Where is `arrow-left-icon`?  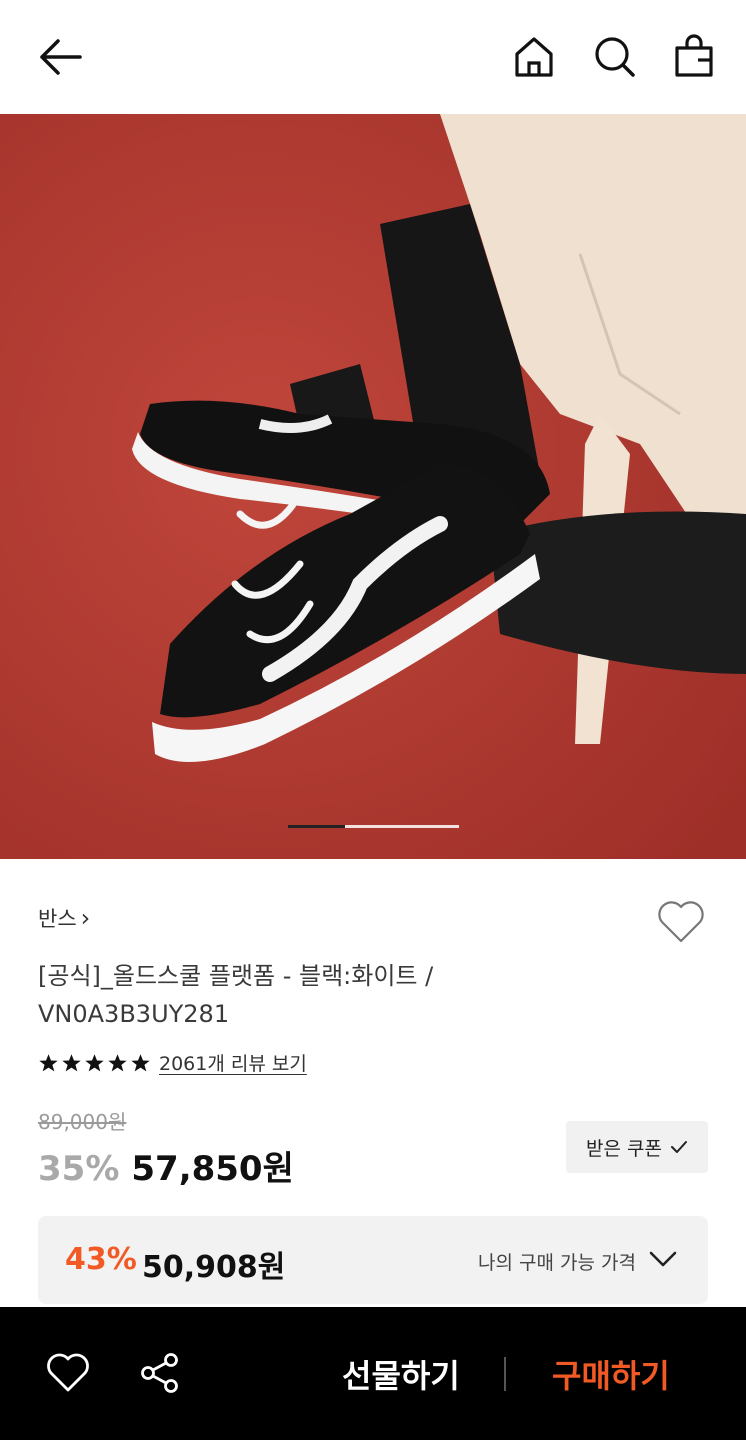 arrow-left-icon is located at coordinates (61, 57).